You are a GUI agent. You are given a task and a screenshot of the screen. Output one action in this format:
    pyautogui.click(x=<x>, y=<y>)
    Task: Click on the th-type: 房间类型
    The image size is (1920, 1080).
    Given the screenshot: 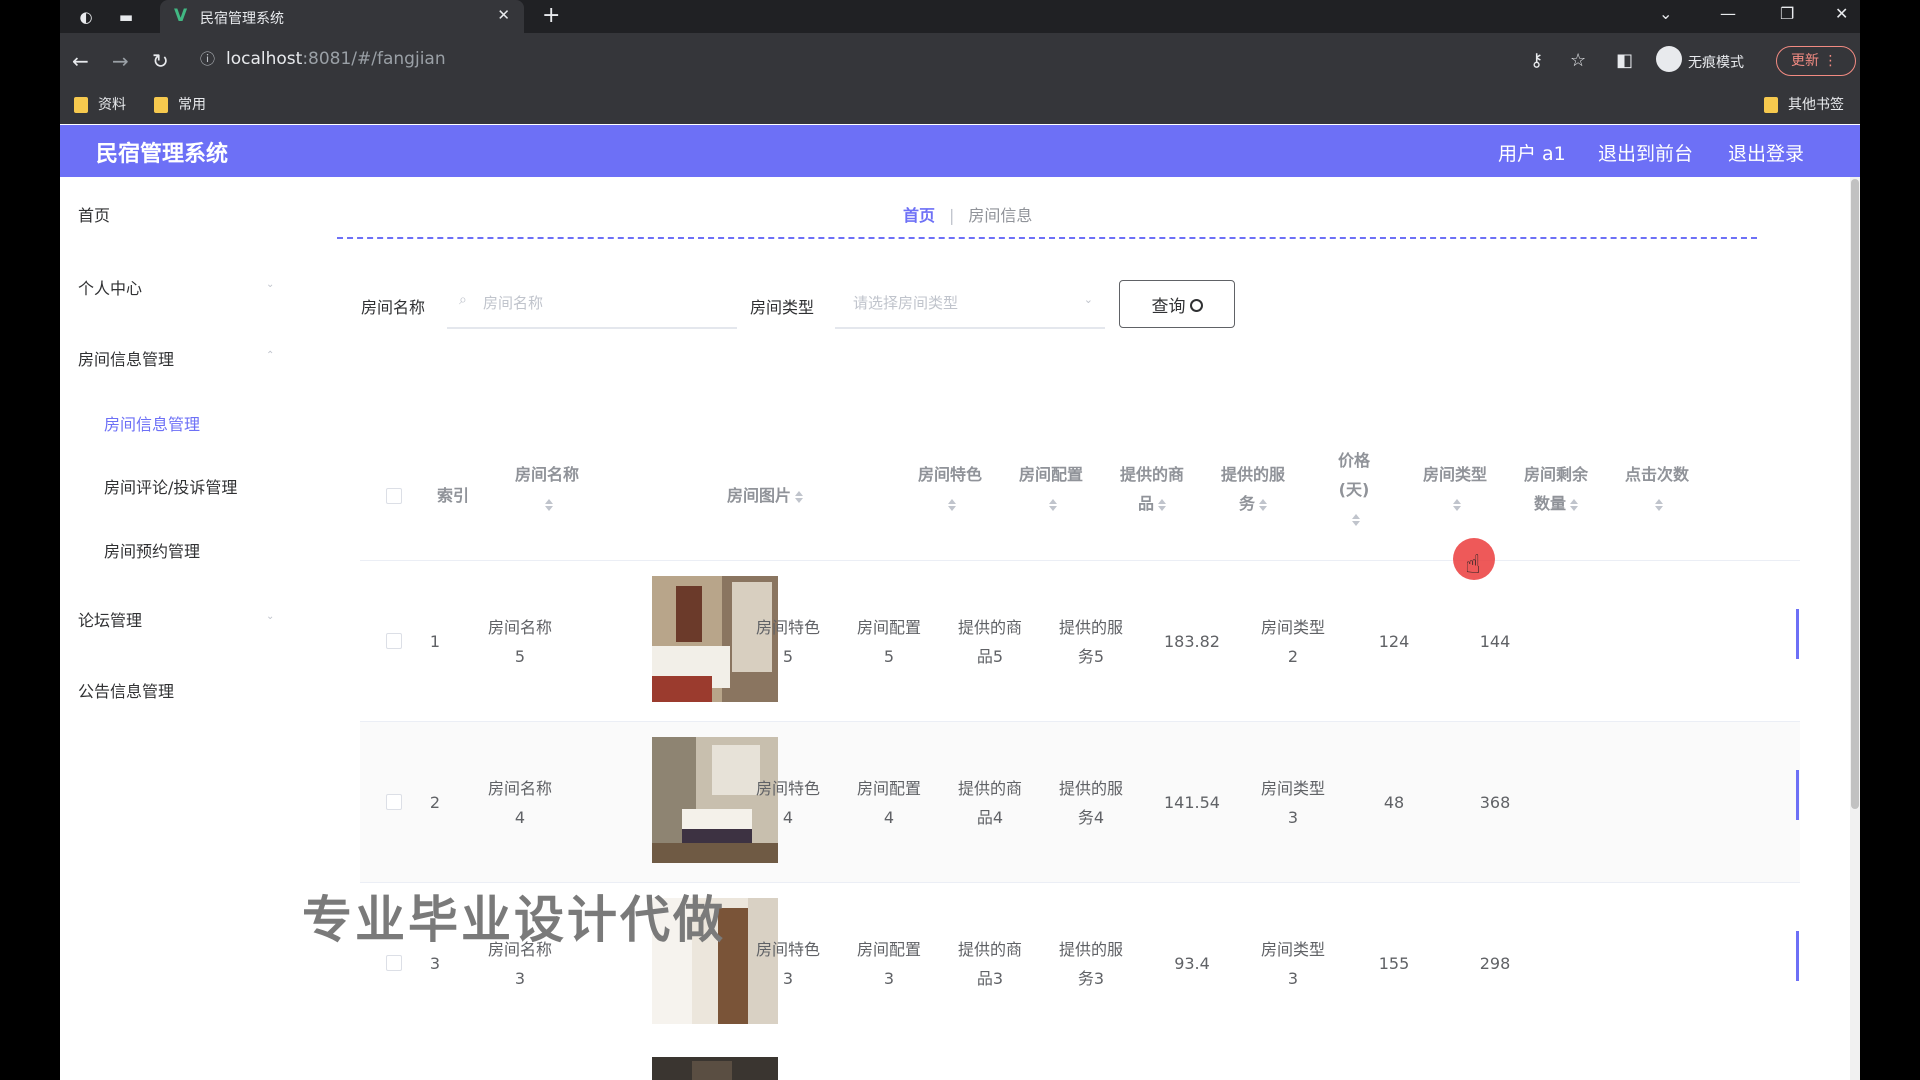 What is the action you would take?
    pyautogui.click(x=1455, y=489)
    